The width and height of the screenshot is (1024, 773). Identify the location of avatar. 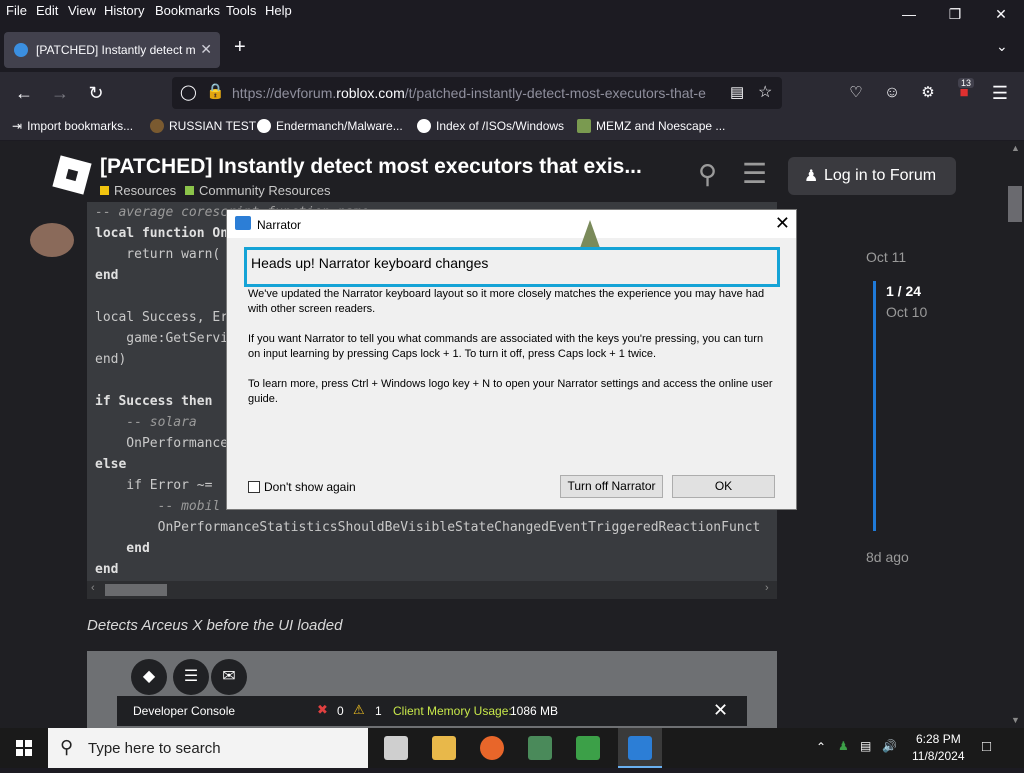
(52, 240).